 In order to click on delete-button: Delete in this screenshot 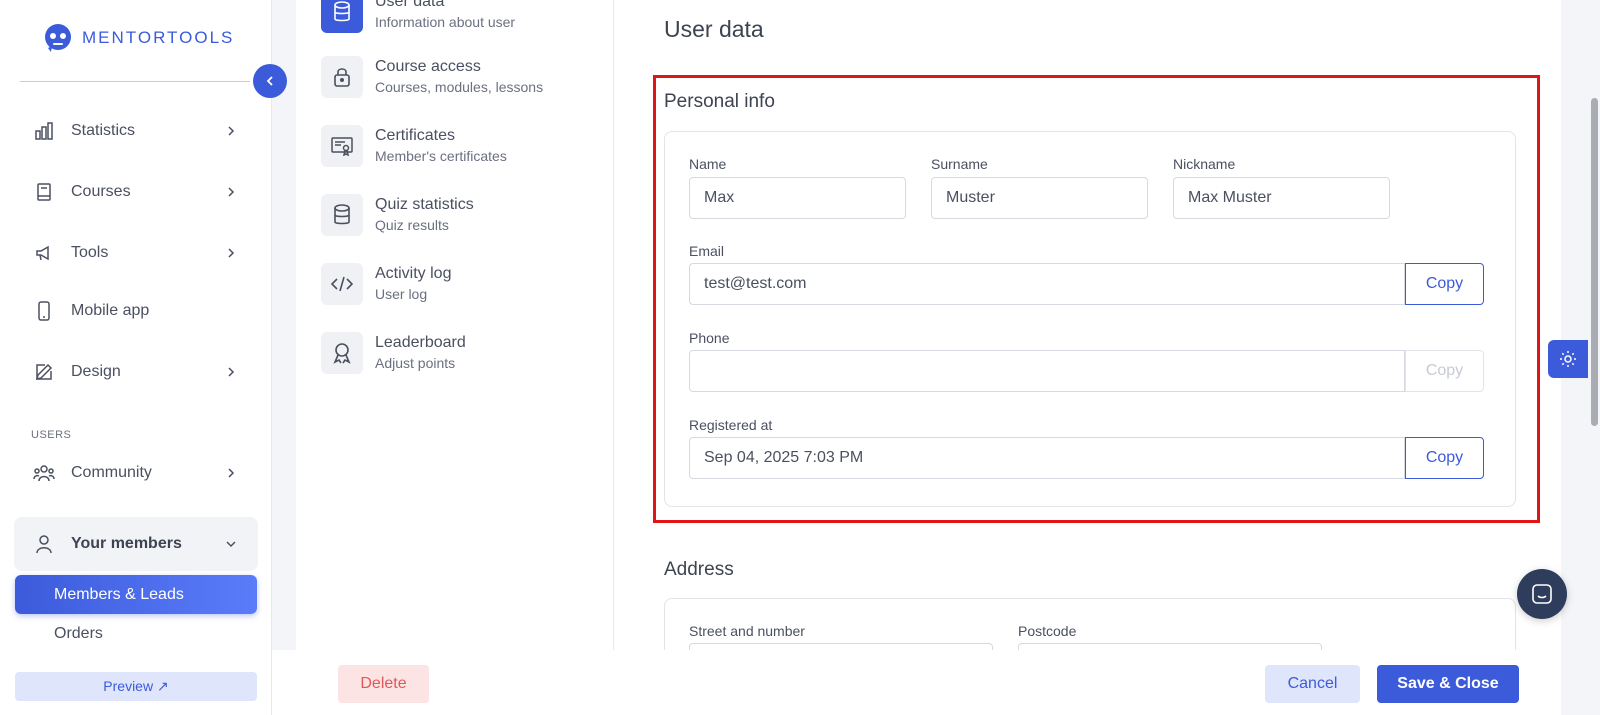, I will do `click(383, 684)`.